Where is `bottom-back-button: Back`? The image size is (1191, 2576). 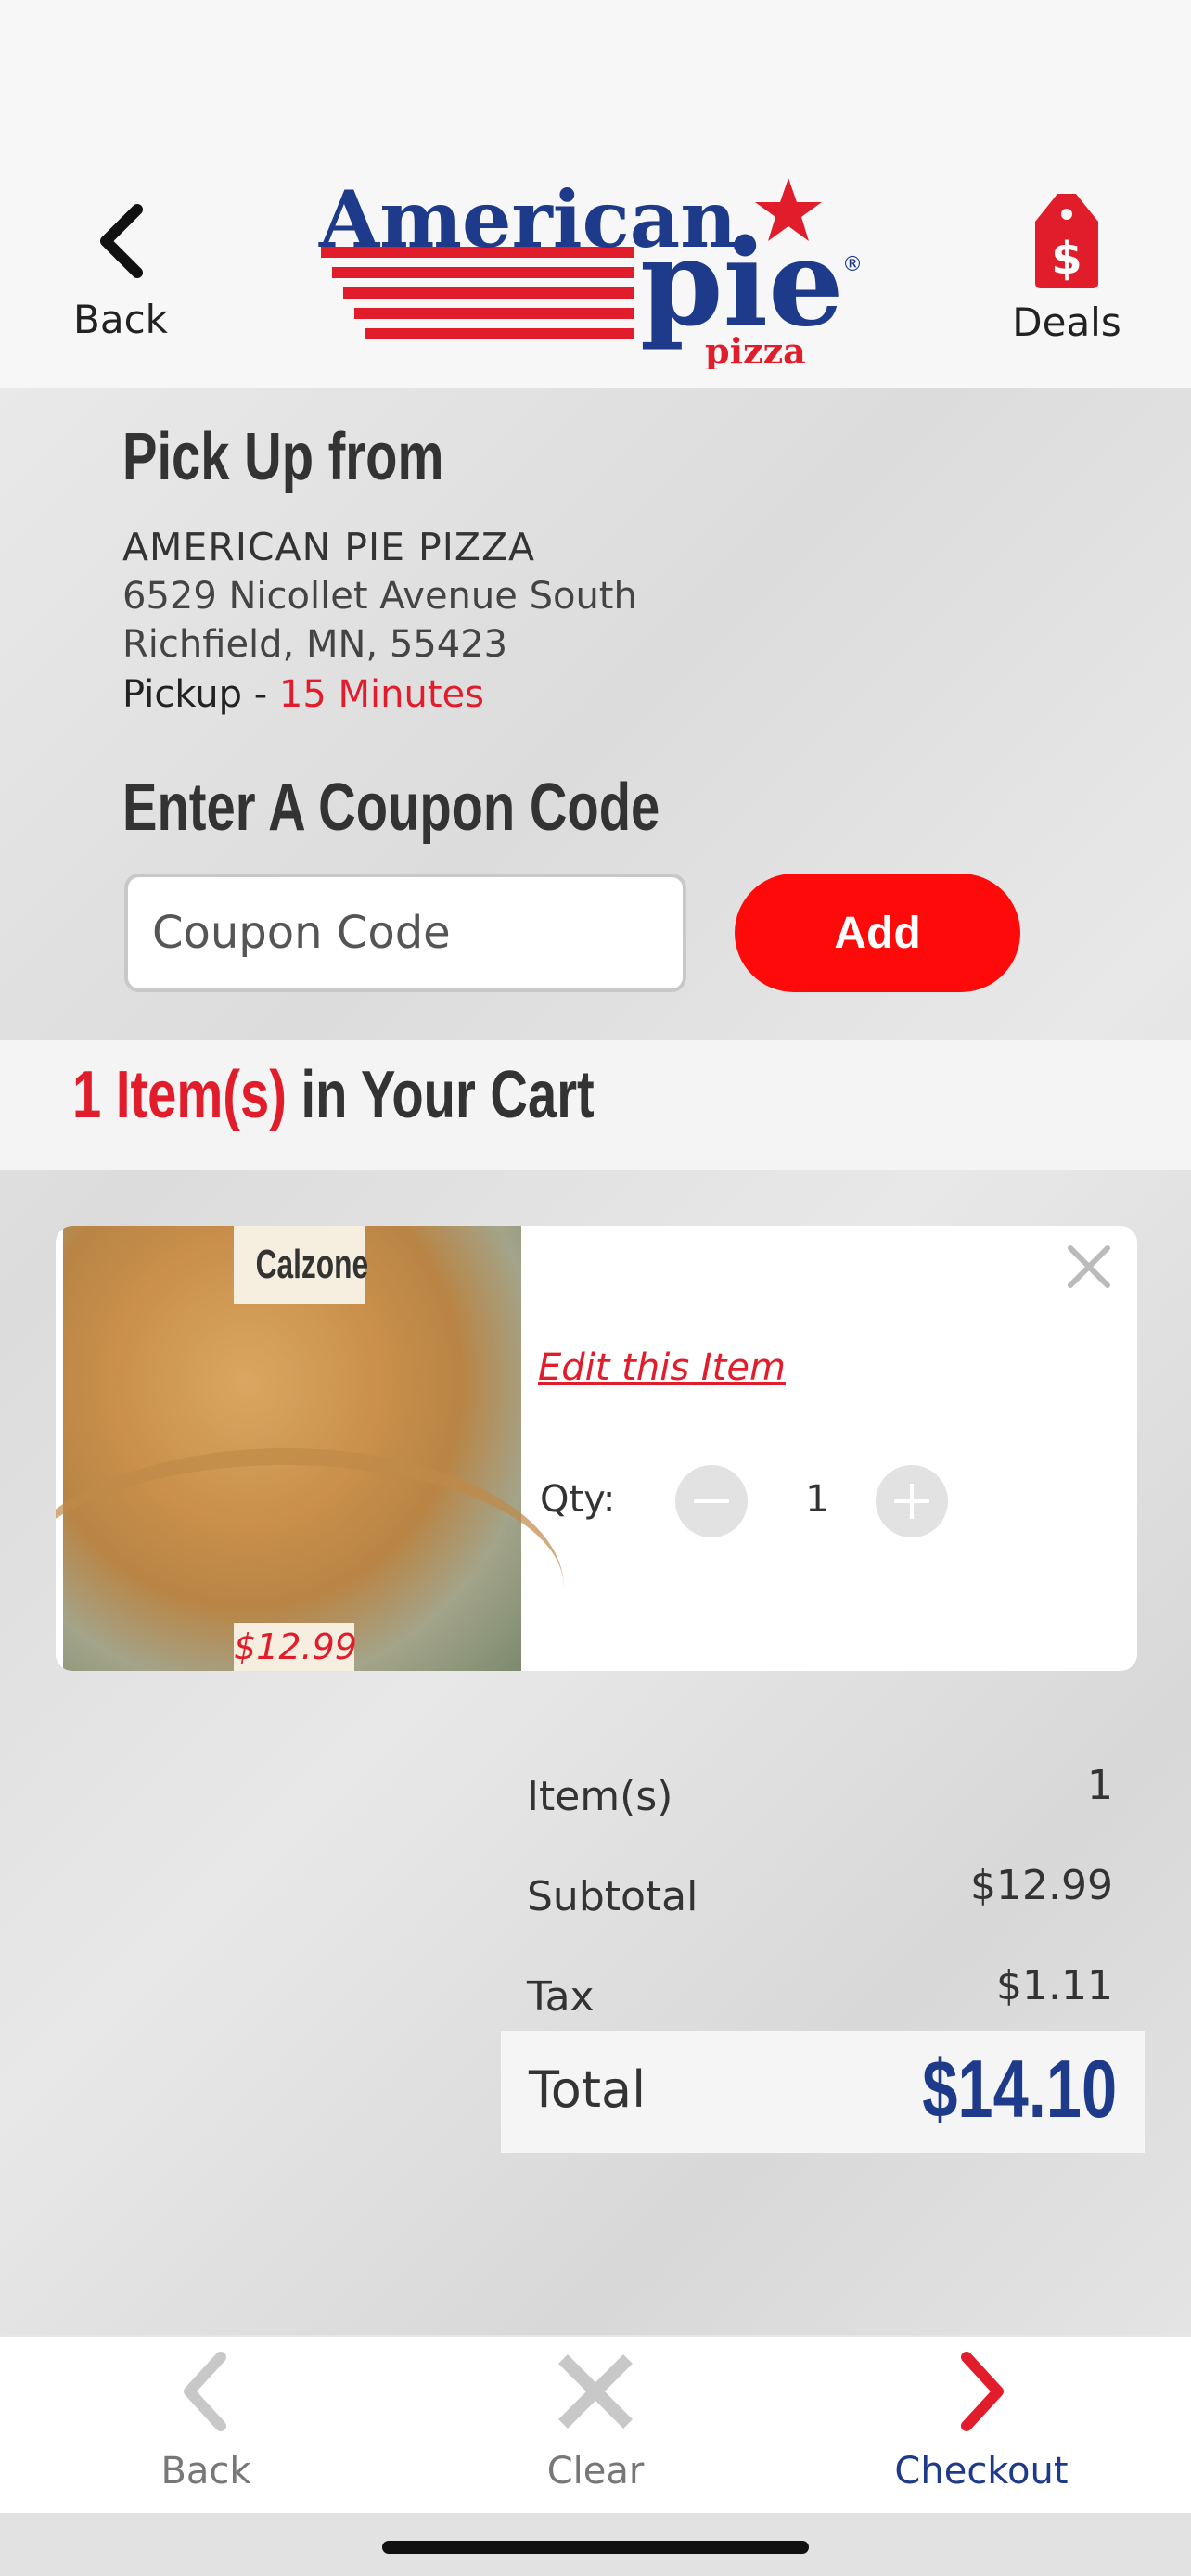
bottom-back-button: Back is located at coordinates (206, 2428).